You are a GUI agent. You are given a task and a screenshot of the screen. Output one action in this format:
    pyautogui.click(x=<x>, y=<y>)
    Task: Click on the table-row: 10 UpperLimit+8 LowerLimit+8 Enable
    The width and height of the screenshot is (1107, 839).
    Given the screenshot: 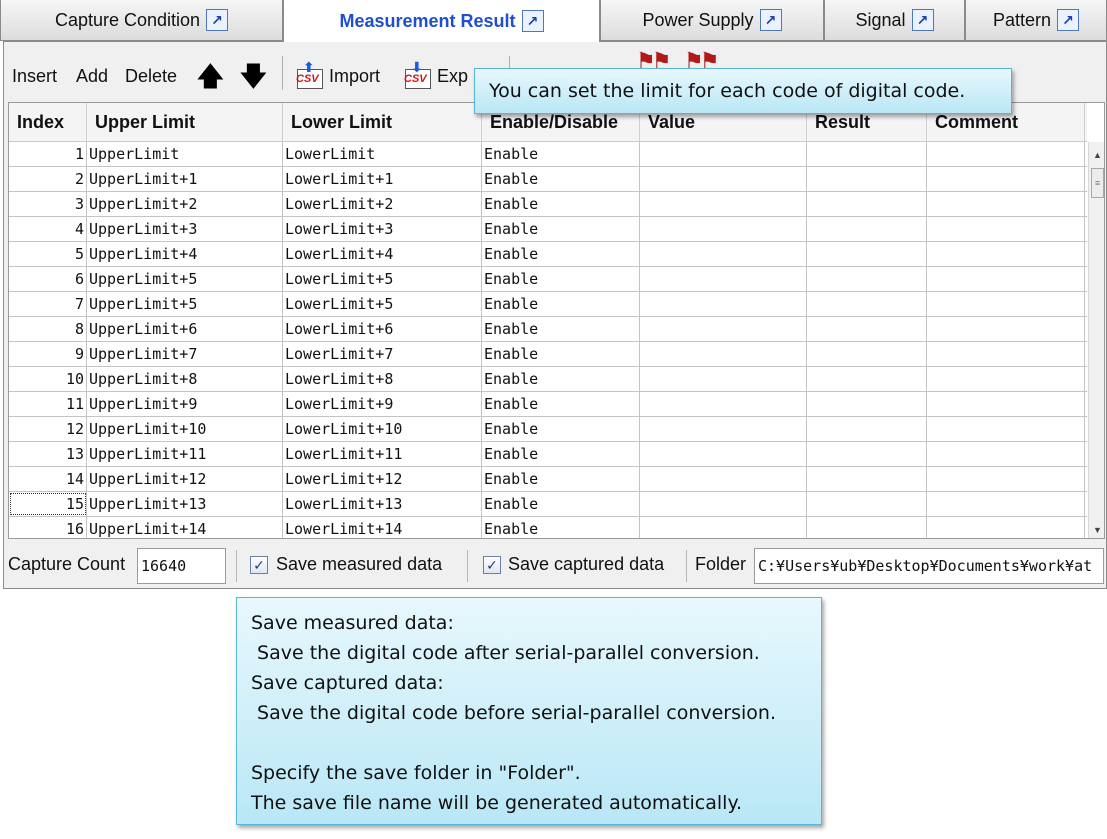 What is the action you would take?
    pyautogui.click(x=548, y=379)
    